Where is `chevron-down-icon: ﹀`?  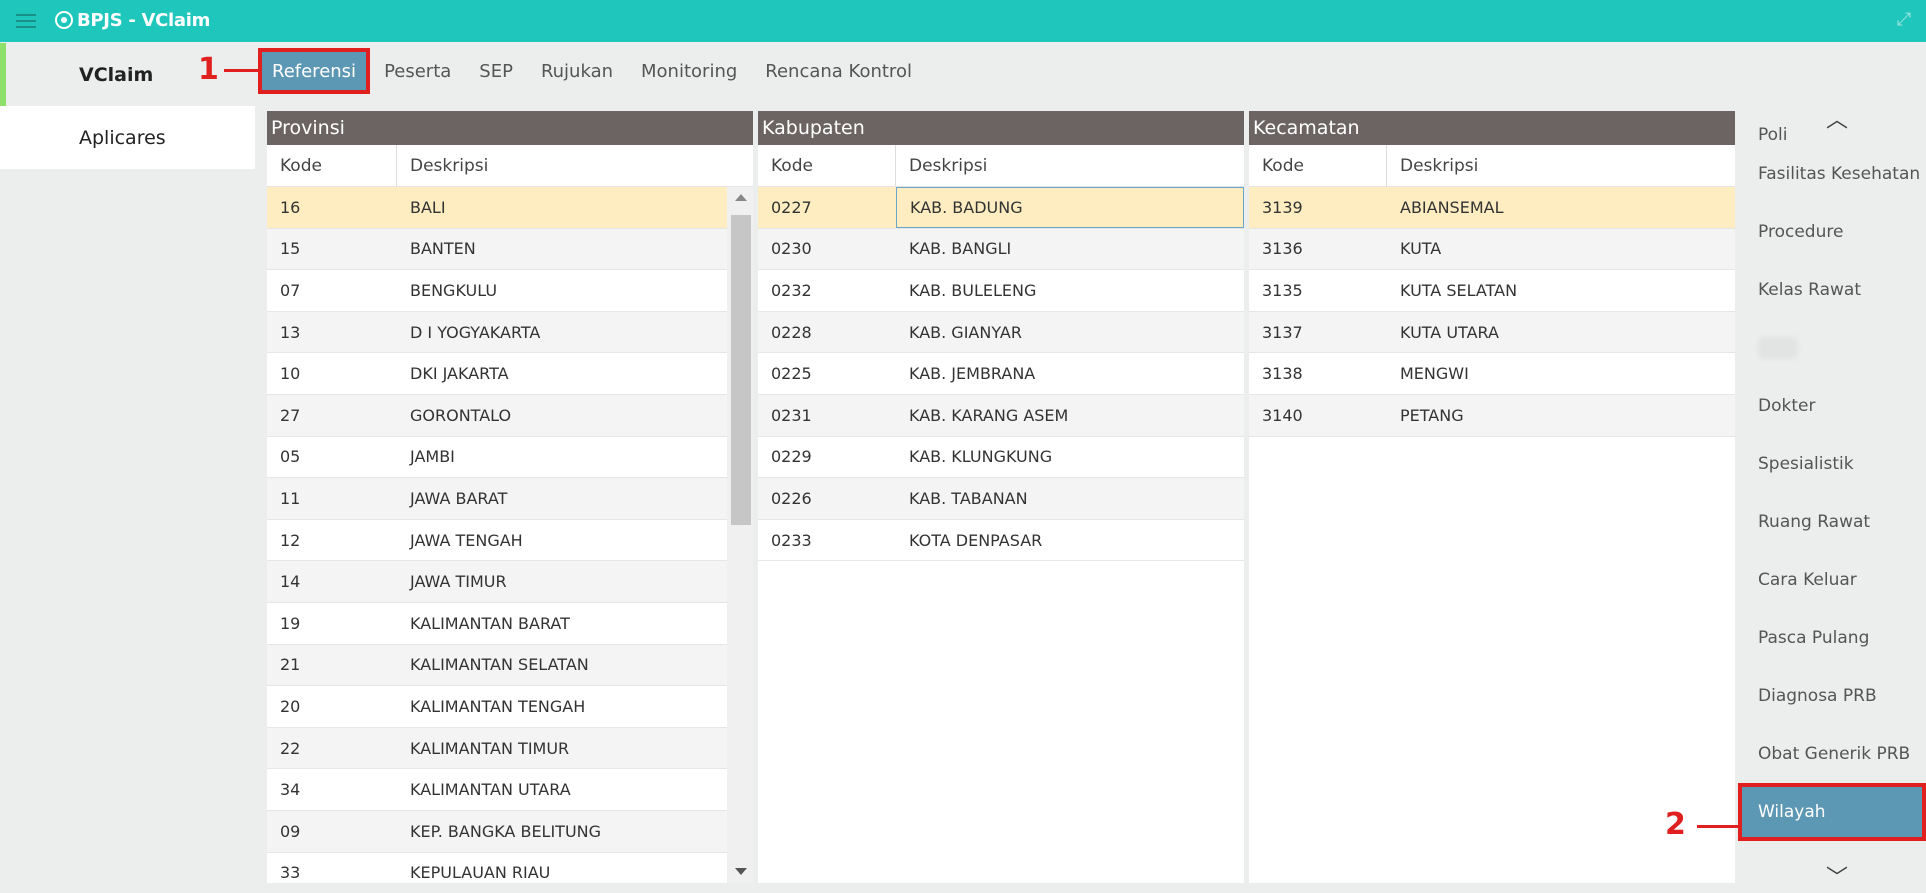
chevron-down-icon: ﹀ is located at coordinates (1837, 876).